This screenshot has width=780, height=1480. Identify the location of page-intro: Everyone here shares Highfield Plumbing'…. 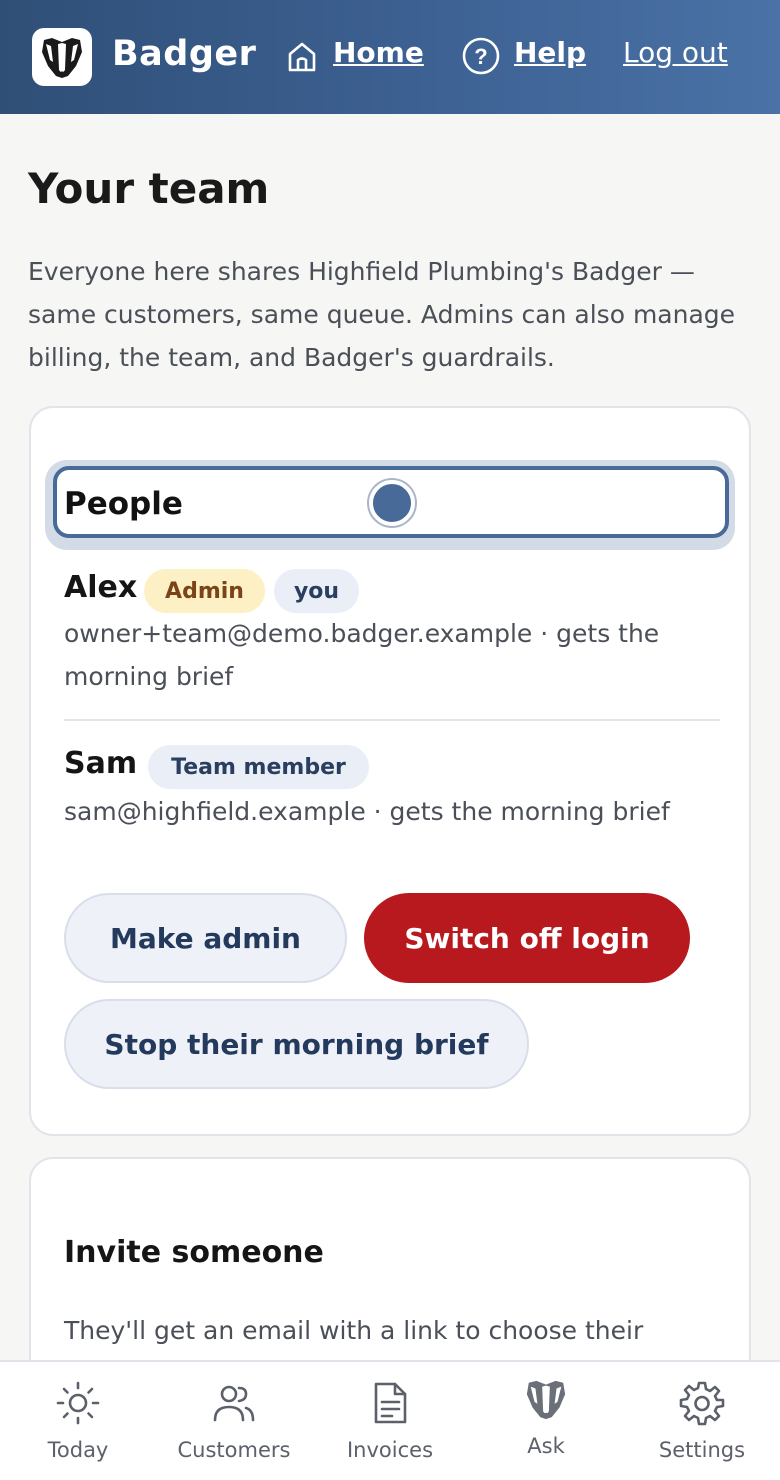
(382, 314).